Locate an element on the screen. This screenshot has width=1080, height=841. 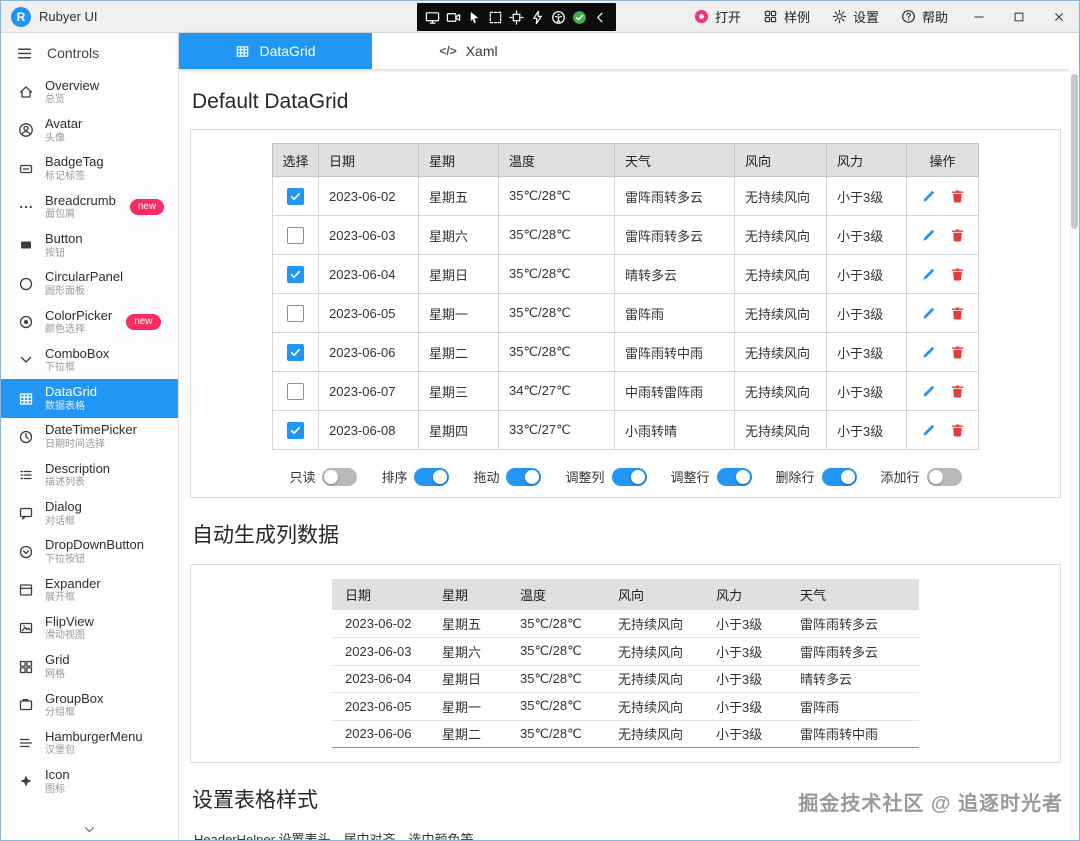
auto-column-header-0: 日期 is located at coordinates (380, 594).